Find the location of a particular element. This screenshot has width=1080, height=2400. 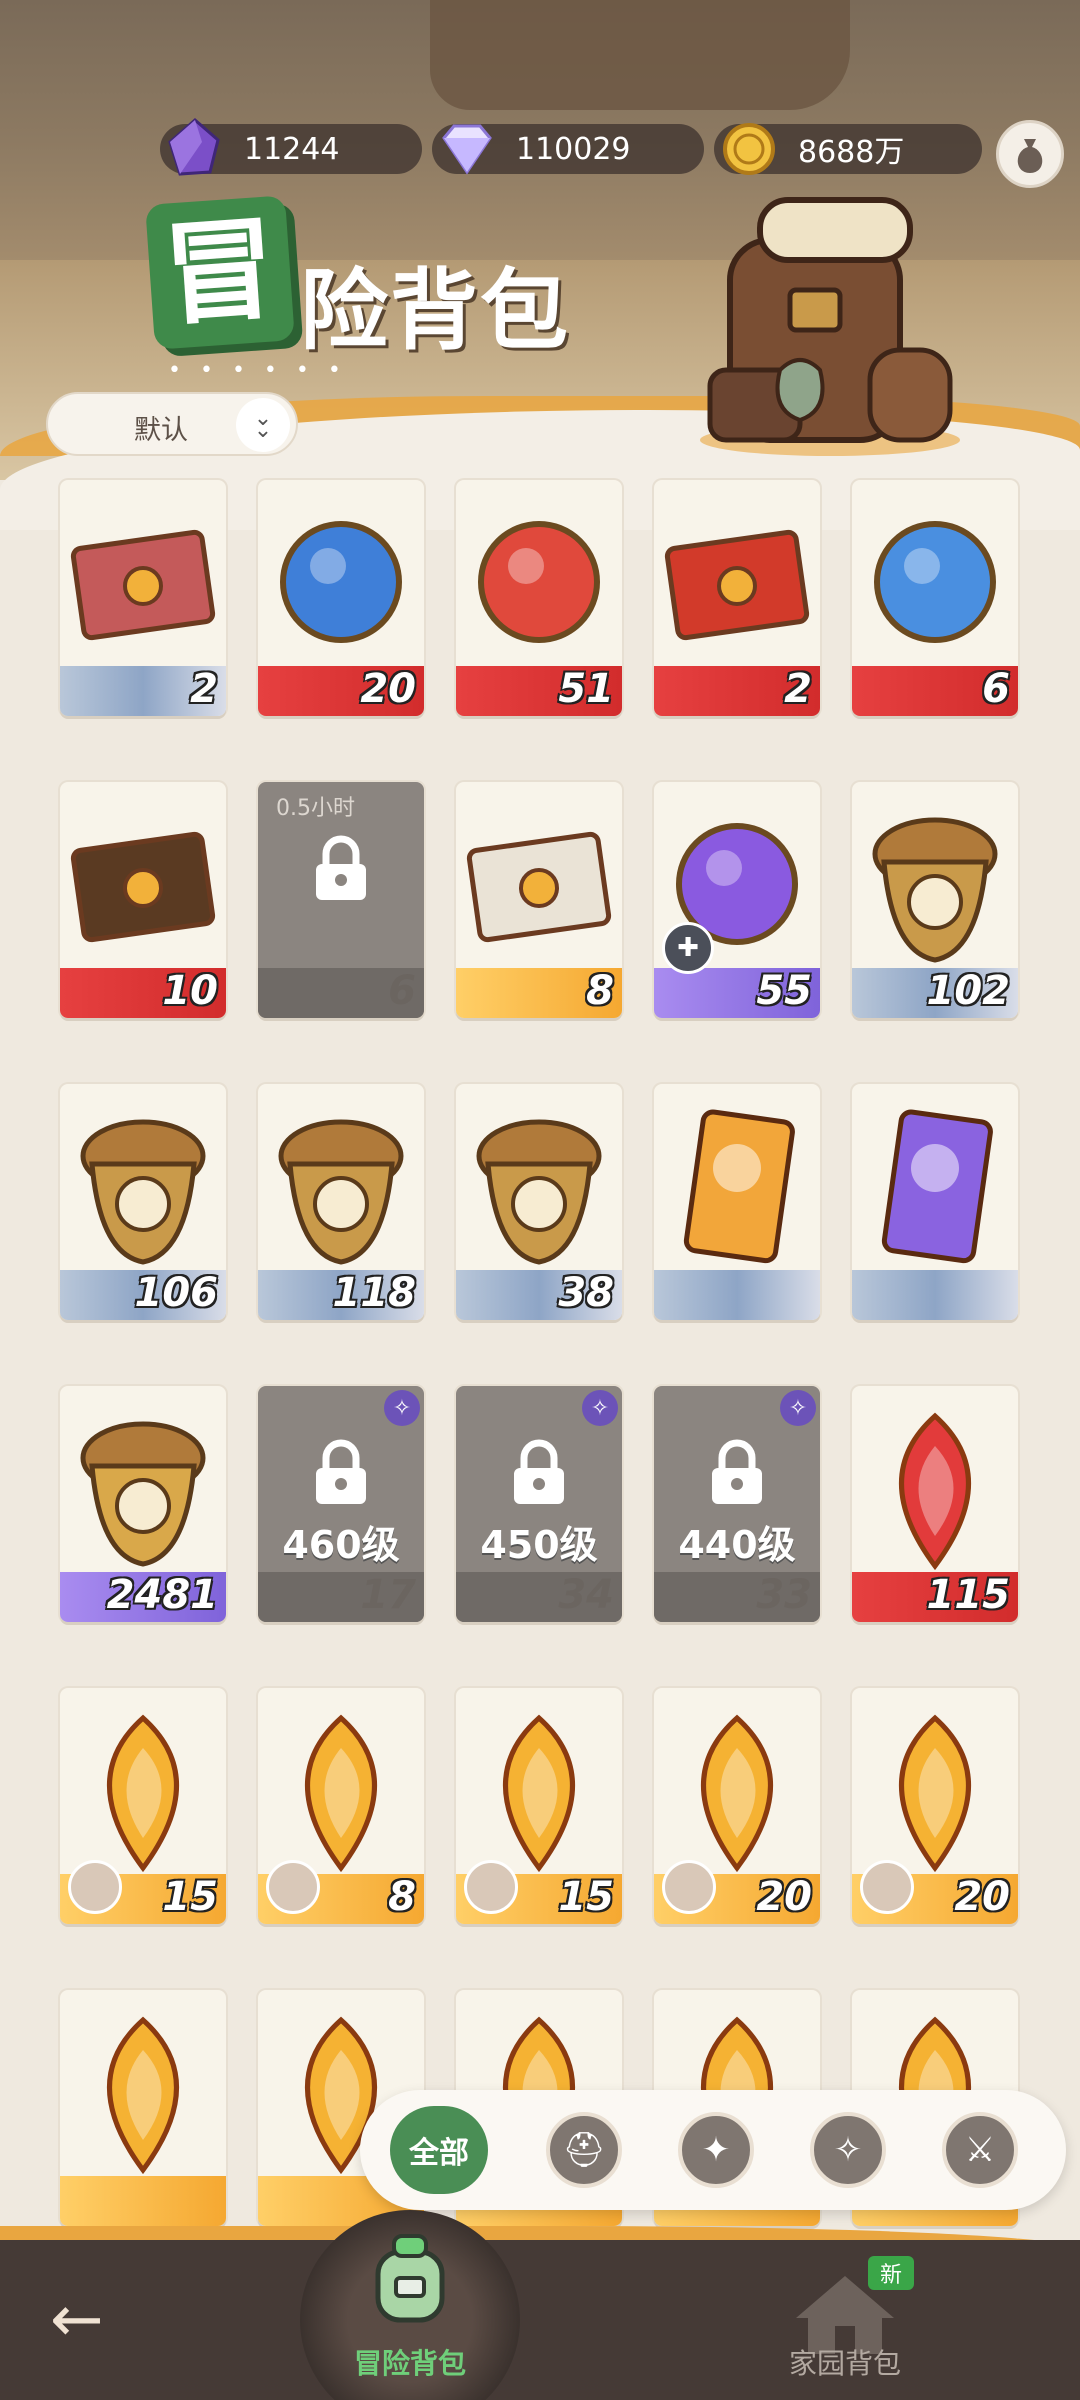

money-bag-icon is located at coordinates (1030, 156).